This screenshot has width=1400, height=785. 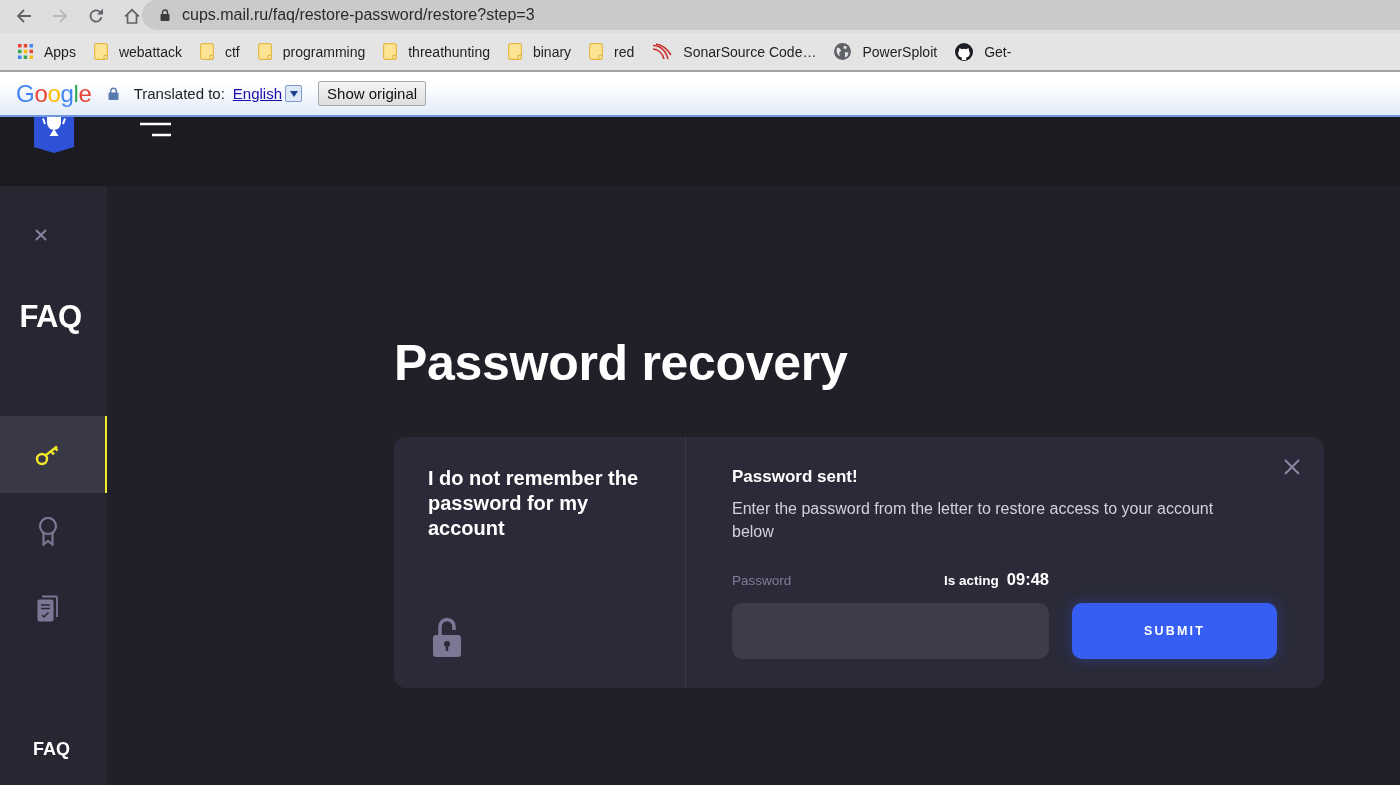 What do you see at coordinates (662, 51) in the screenshot?
I see `arcs-icon` at bounding box center [662, 51].